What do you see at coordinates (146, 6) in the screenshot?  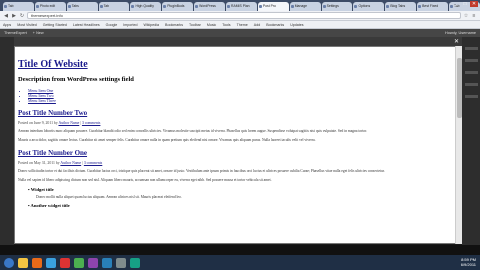 I see `browser-tab: High Quality` at bounding box center [146, 6].